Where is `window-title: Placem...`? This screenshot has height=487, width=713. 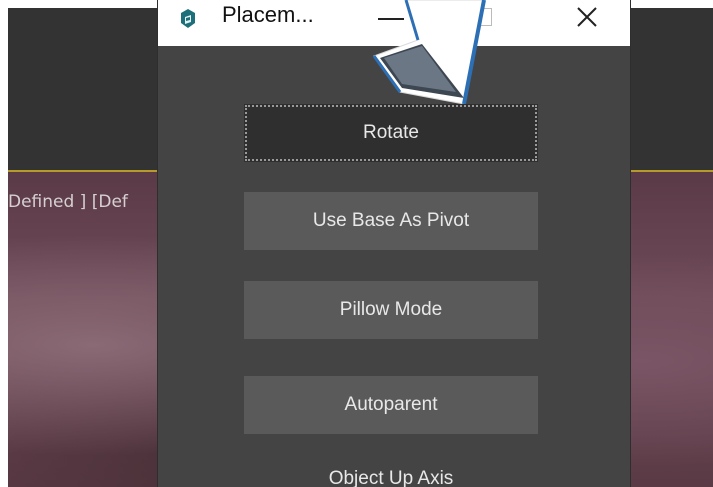 window-title: Placem... is located at coordinates (268, 14).